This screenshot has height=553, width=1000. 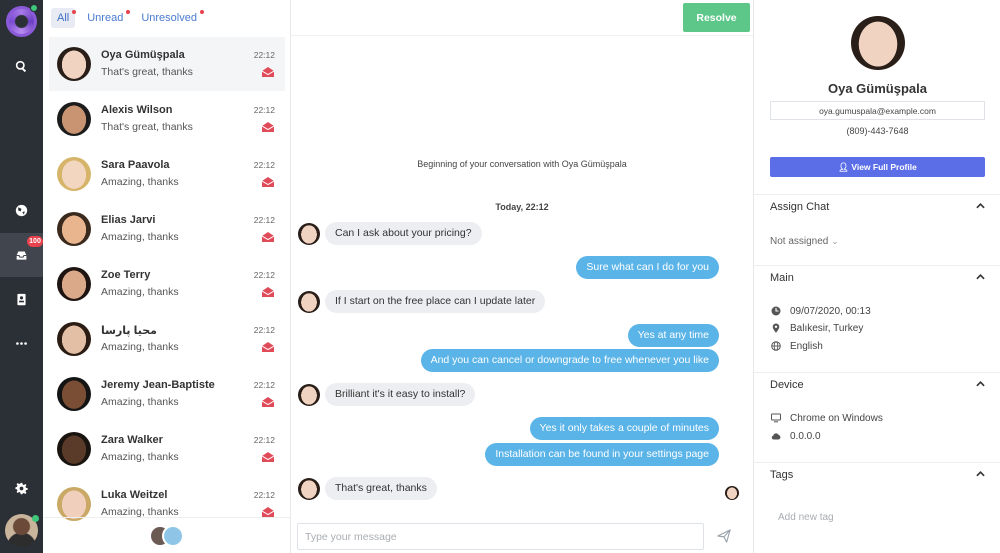 I want to click on clock-icon, so click(x=776, y=311).